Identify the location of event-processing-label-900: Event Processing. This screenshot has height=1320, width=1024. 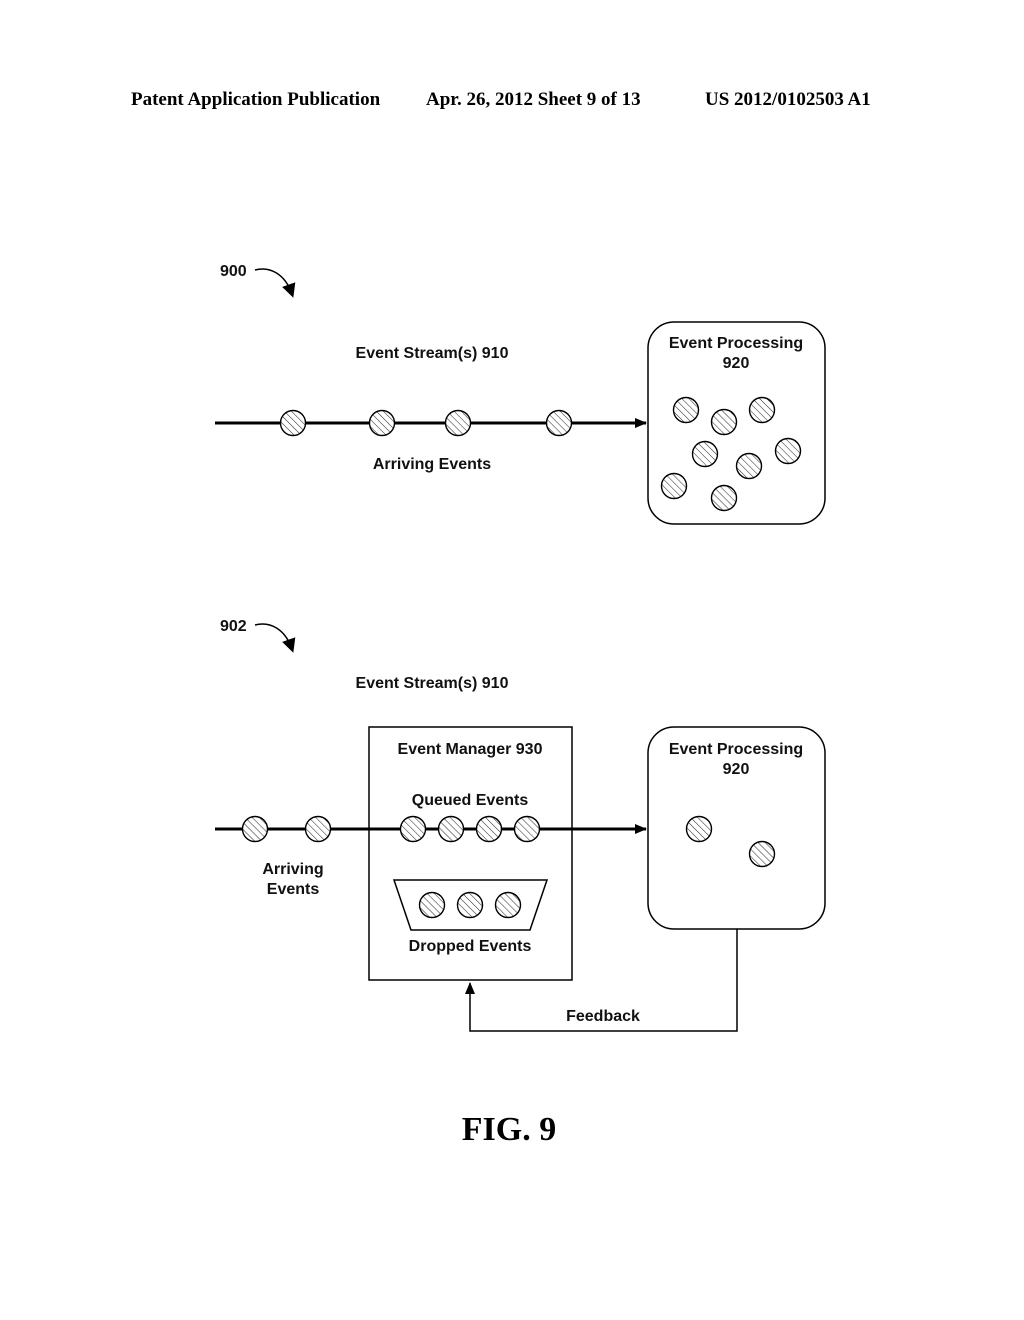
(736, 343).